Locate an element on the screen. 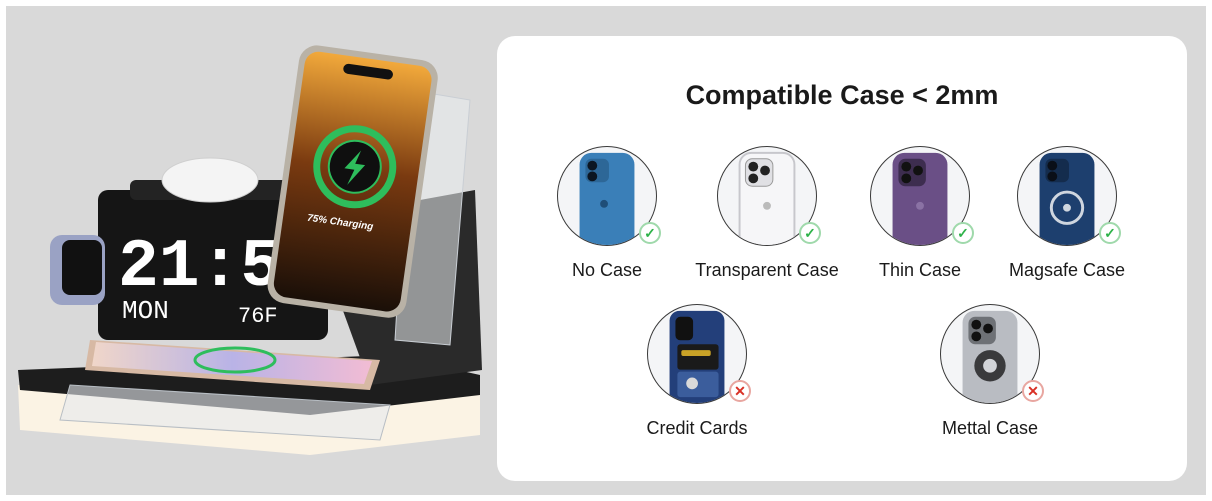  clock-time: 21:5 is located at coordinates (199, 267).